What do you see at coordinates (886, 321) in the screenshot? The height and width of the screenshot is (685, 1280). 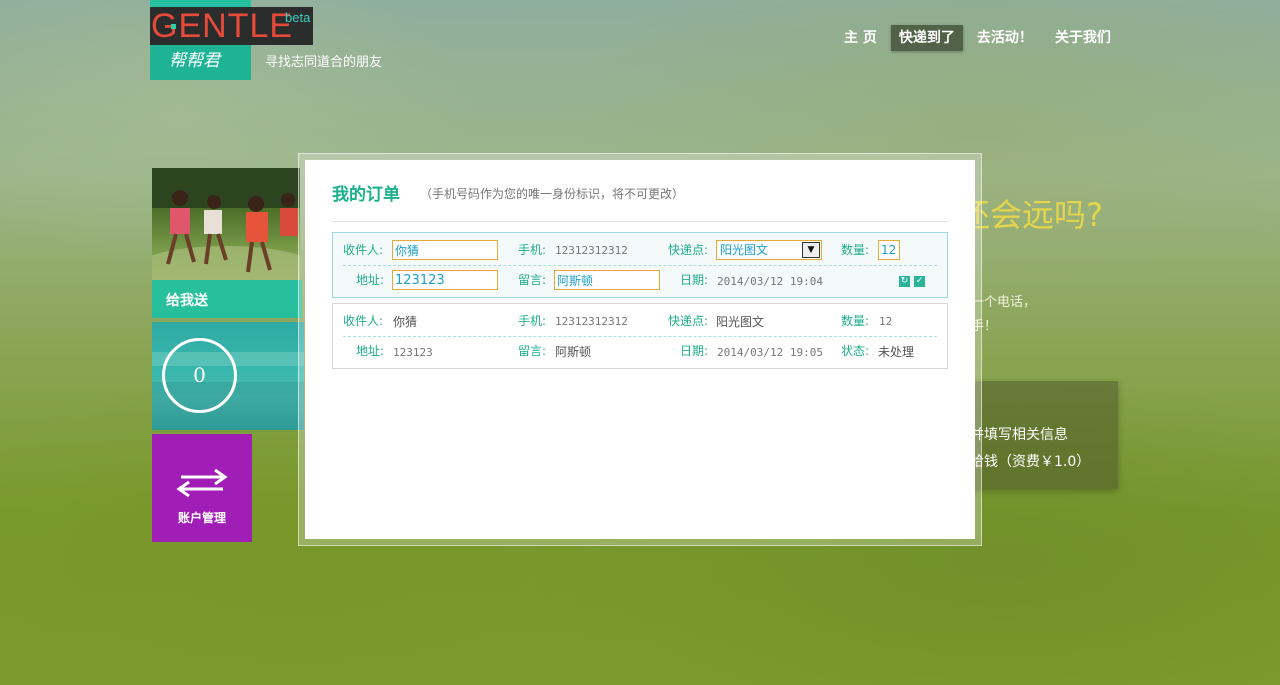 I see `quantity-value: 12` at bounding box center [886, 321].